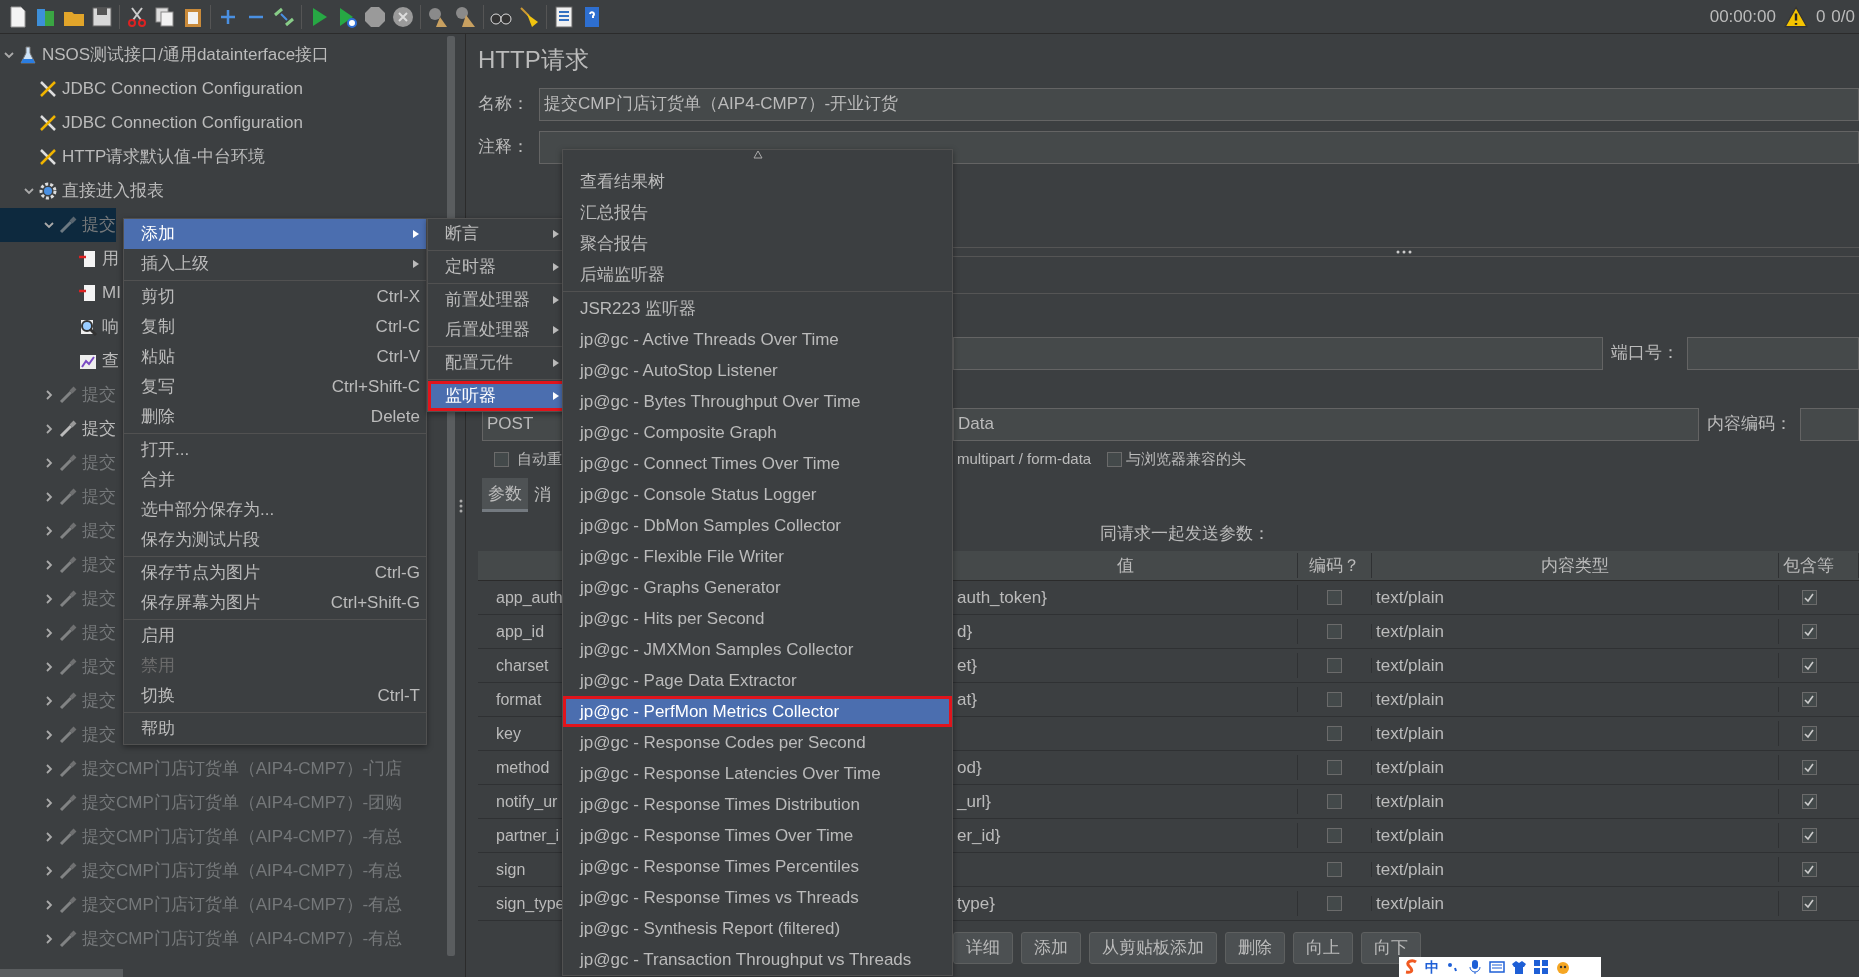 This screenshot has height=977, width=1859. Describe the element at coordinates (275, 573) in the screenshot. I see `menu-item: 保存节点为图片 Ctrl-G` at that location.